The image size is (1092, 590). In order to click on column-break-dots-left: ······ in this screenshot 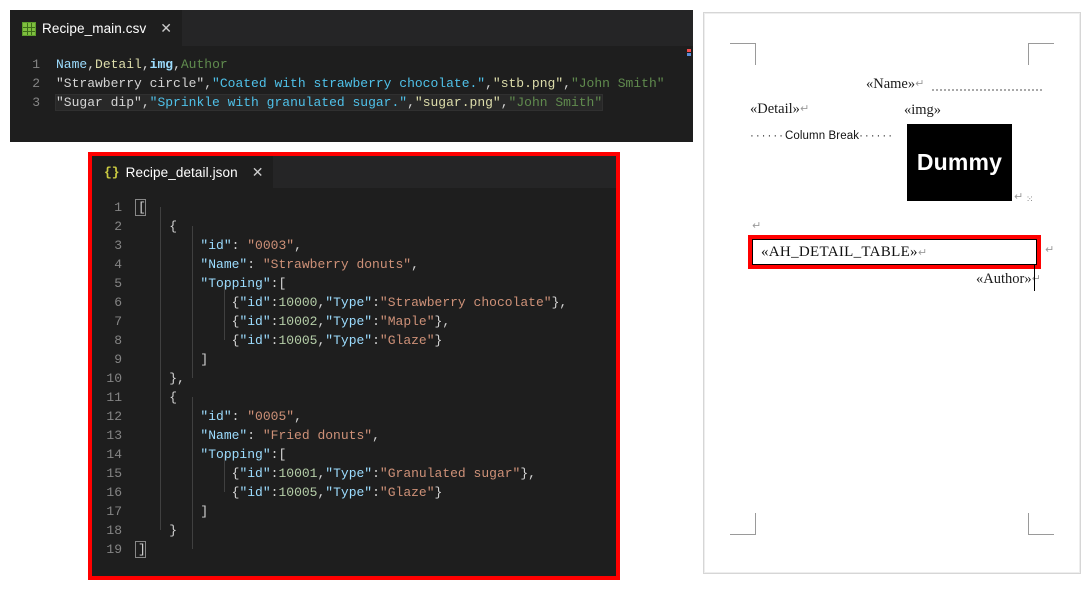, I will do `click(767, 136)`.